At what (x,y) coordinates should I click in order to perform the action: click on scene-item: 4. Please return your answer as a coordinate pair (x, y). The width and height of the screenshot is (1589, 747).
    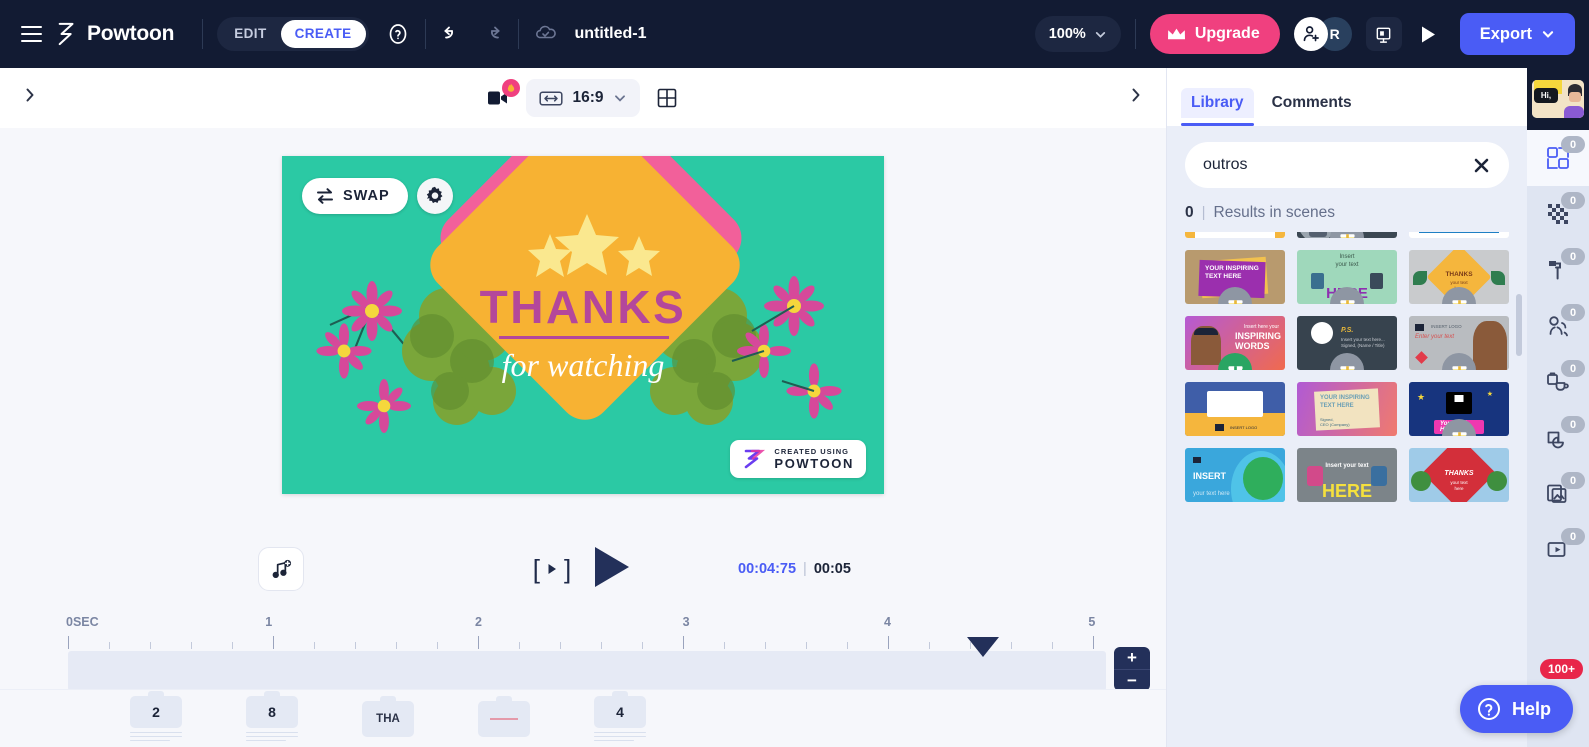
    Looking at the image, I should click on (620, 718).